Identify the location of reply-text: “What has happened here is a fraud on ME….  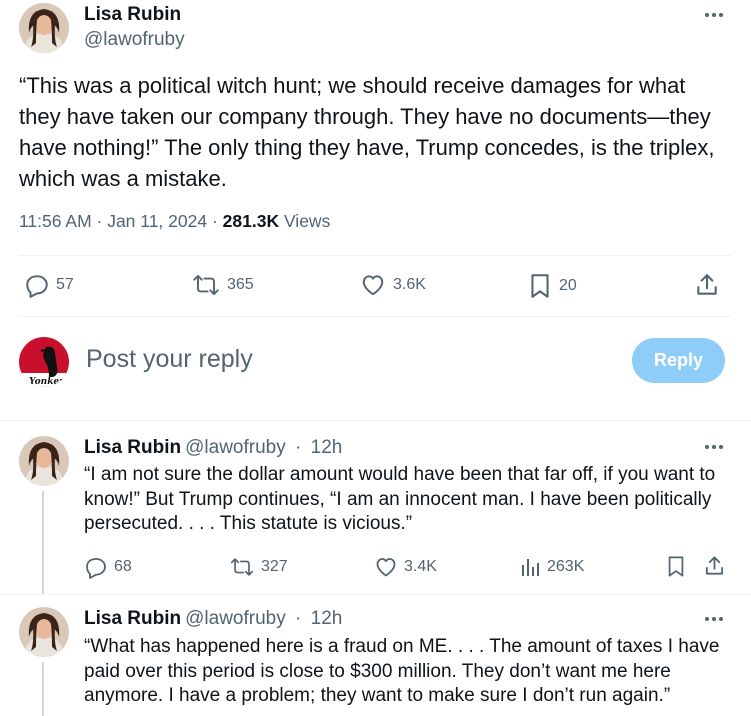
(402, 671).